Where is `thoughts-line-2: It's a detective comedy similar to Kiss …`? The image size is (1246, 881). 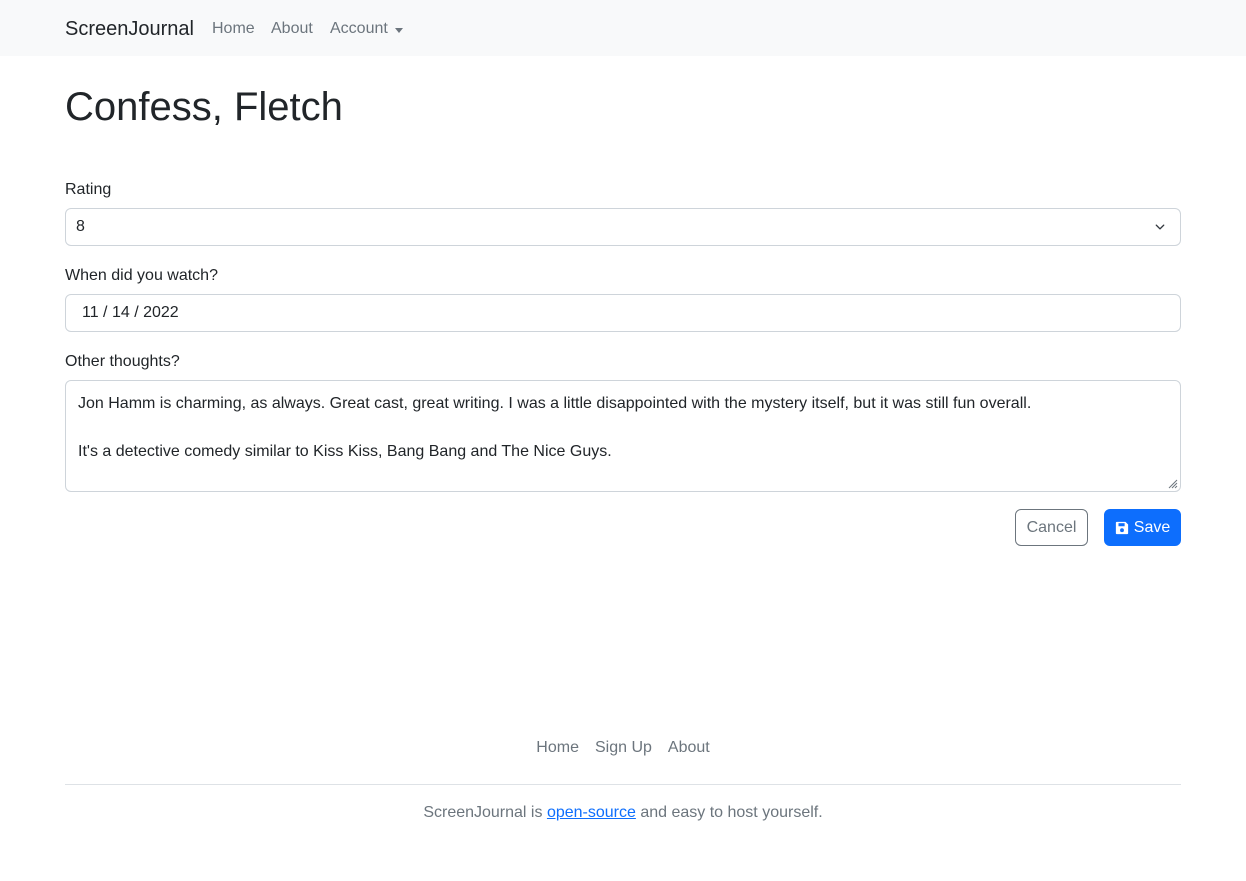 thoughts-line-2: It's a detective comedy similar to Kiss … is located at coordinates (345, 451).